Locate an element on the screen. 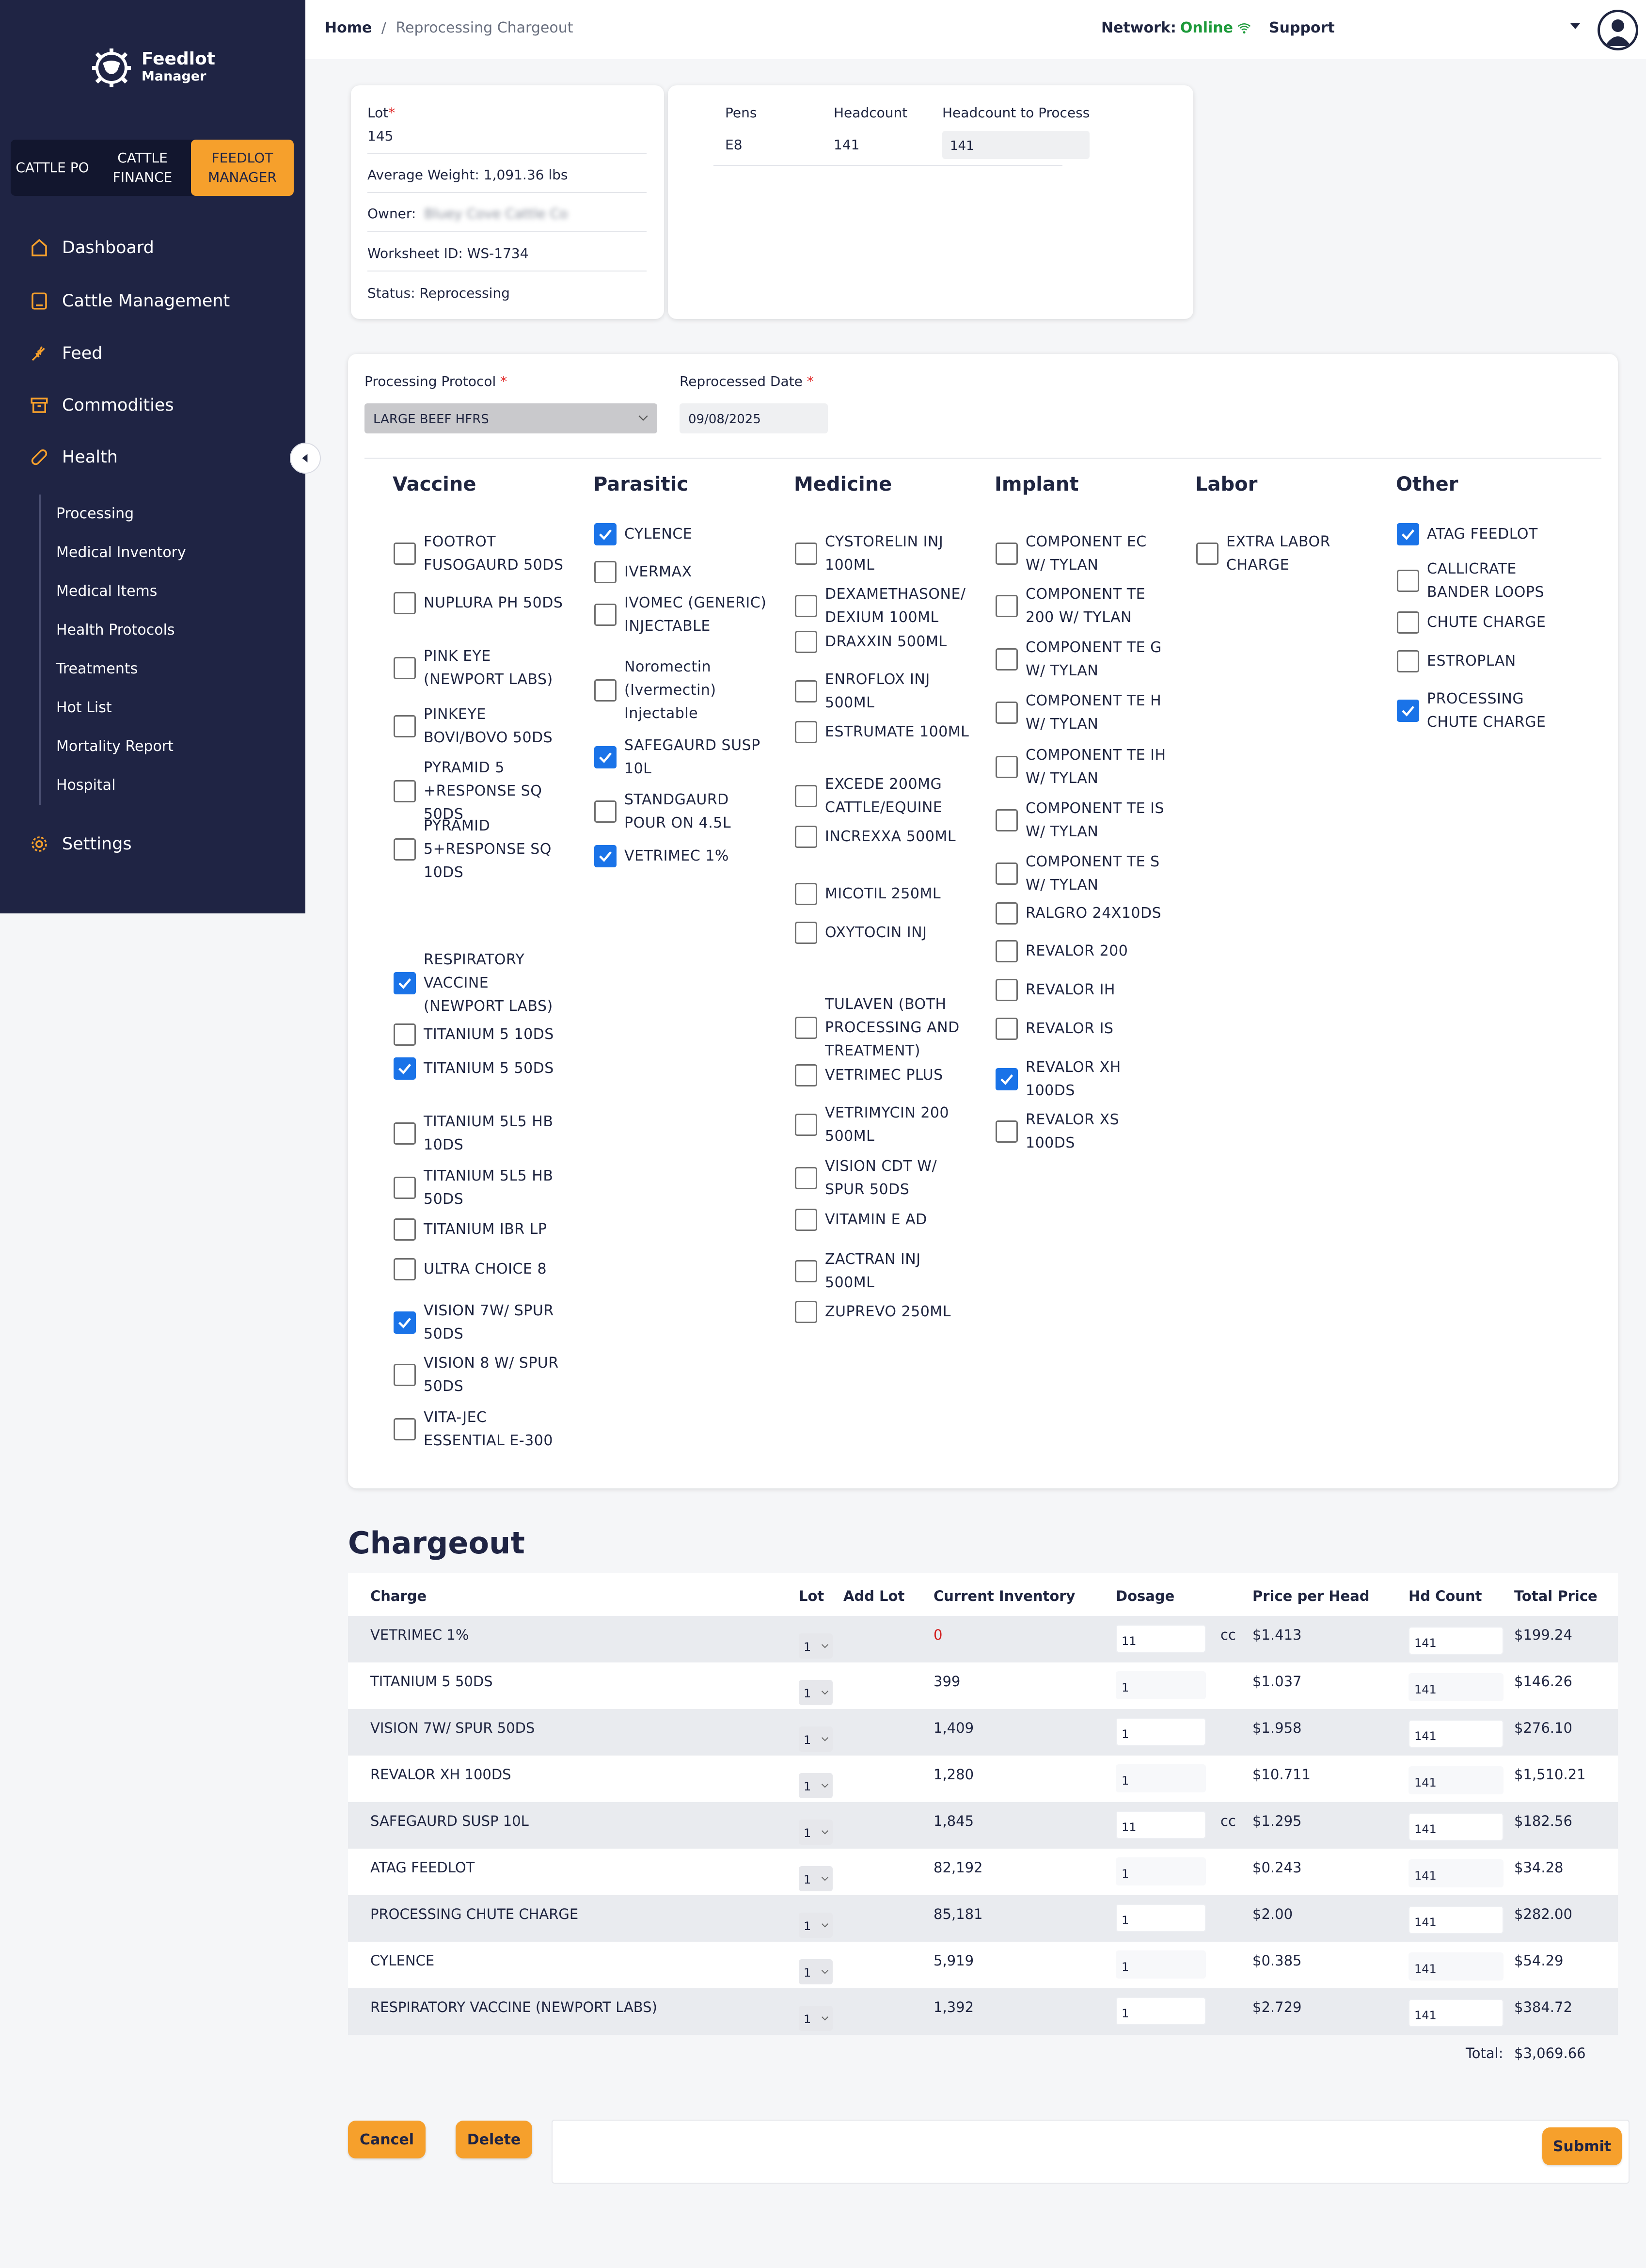 The width and height of the screenshot is (1646, 2268). checkbox-option-vaccine: RESPIRATORY VACCINE (NEWPORT LABS) is located at coordinates (483, 983).